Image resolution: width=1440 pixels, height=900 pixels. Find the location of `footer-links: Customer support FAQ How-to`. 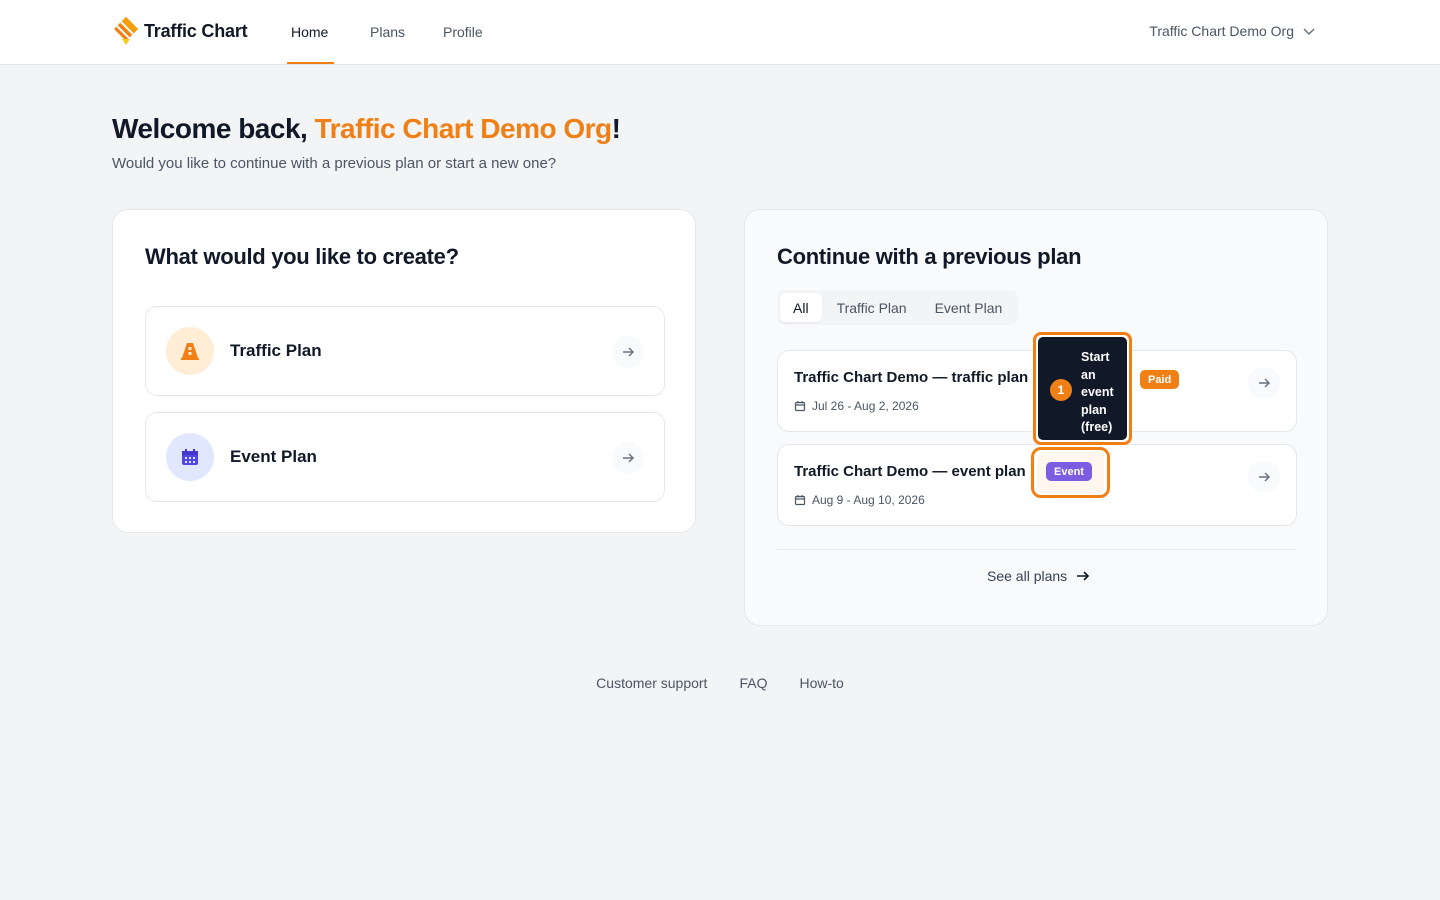

footer-links: Customer support FAQ How-to is located at coordinates (720, 683).